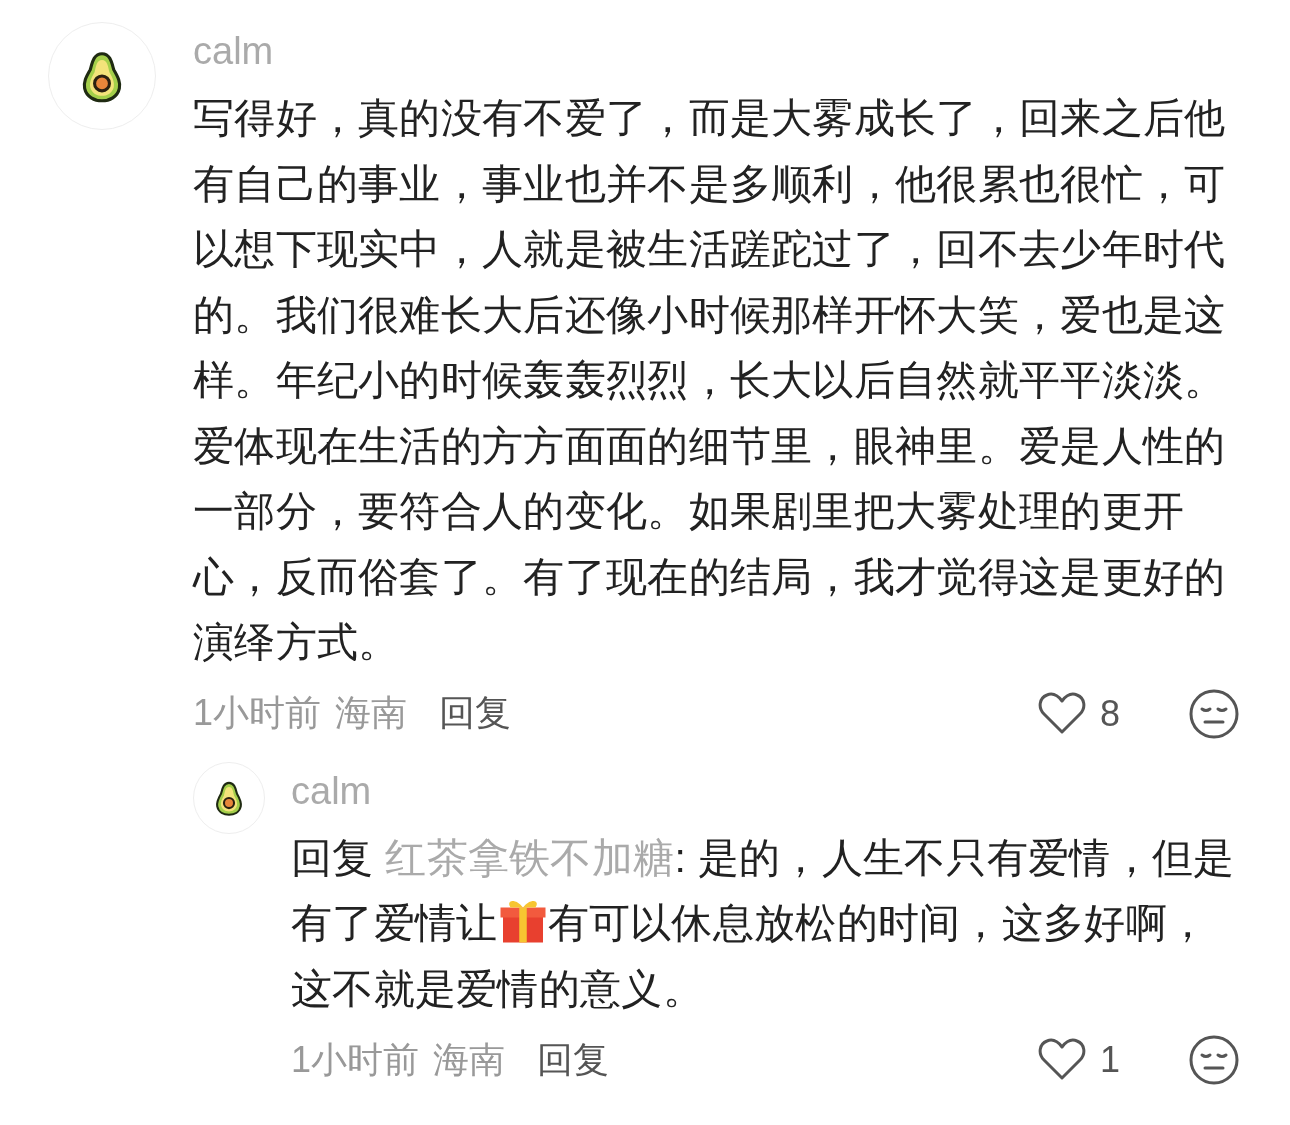  I want to click on like-count: 8, so click(1111, 713).